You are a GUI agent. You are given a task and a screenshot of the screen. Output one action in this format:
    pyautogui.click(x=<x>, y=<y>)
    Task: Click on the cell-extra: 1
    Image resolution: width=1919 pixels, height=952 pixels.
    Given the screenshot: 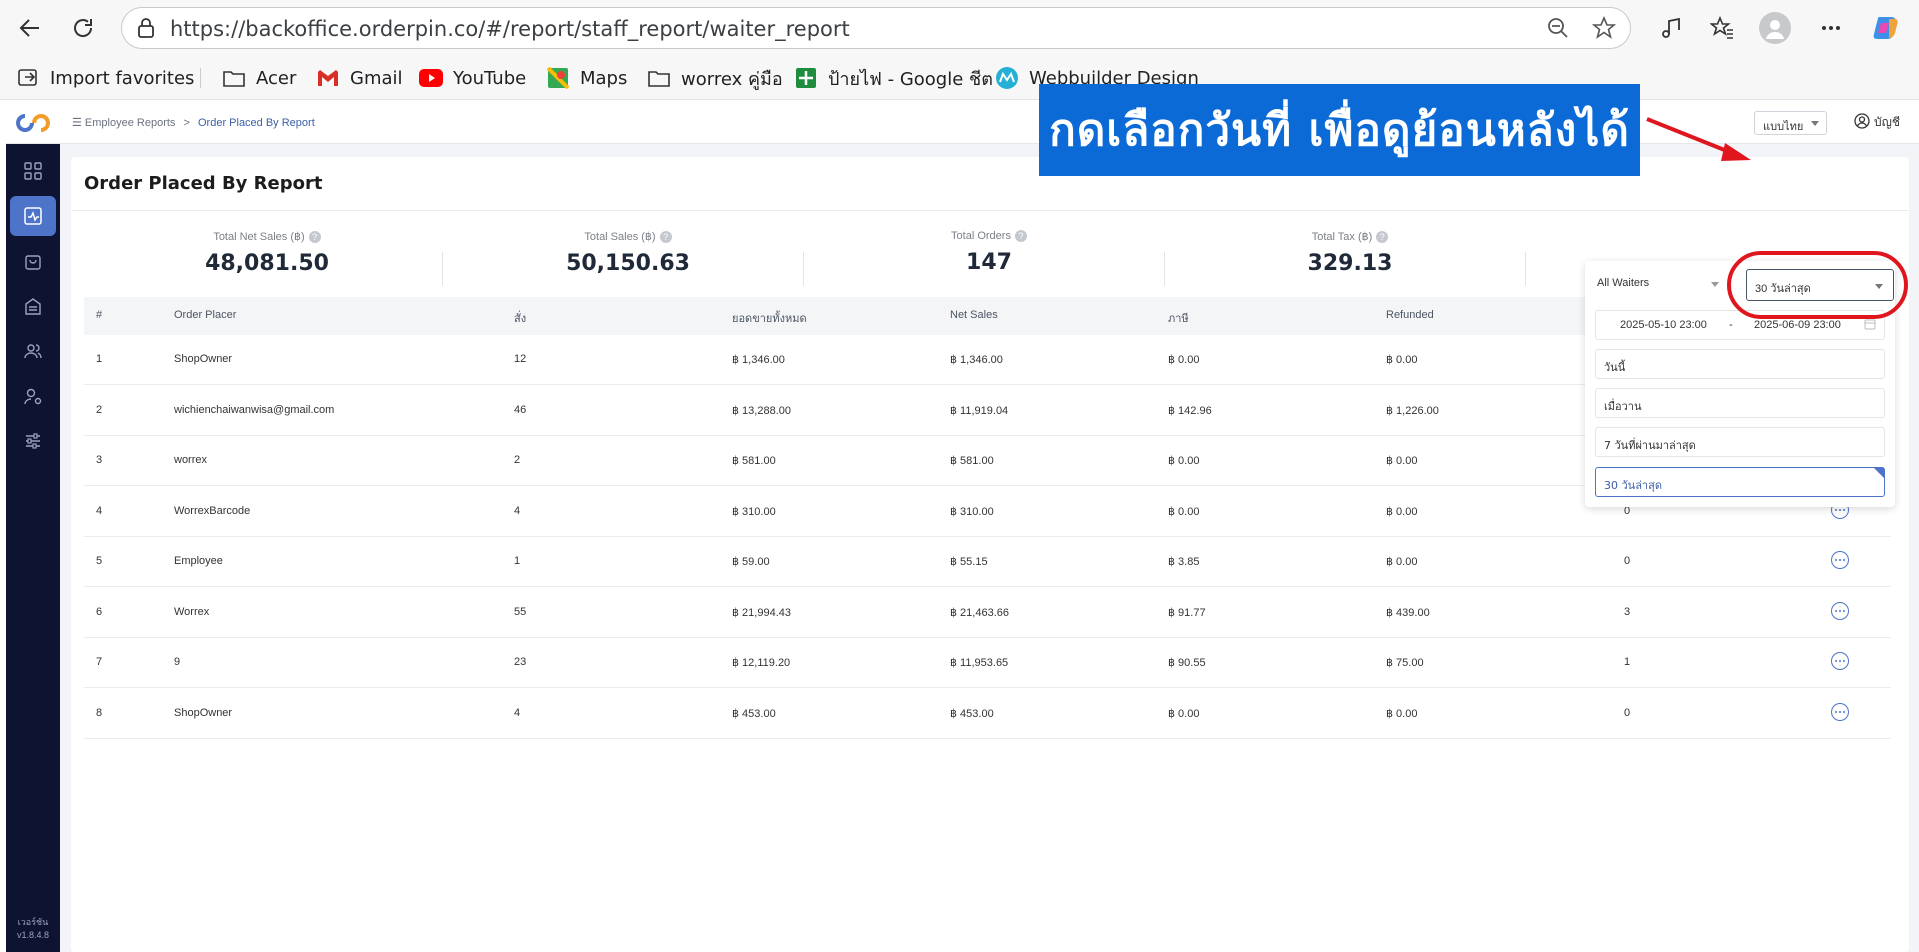 What is the action you would take?
    pyautogui.click(x=1627, y=662)
    